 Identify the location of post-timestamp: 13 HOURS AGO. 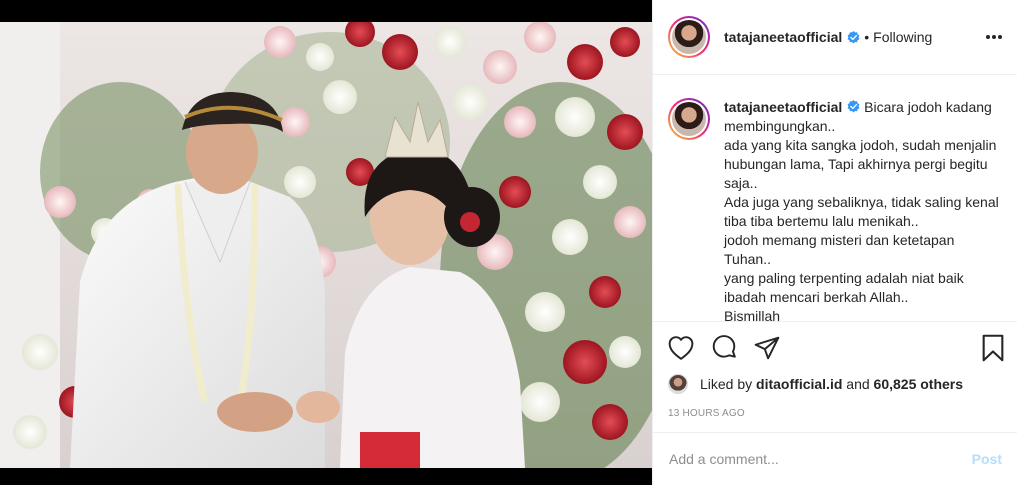
(706, 413).